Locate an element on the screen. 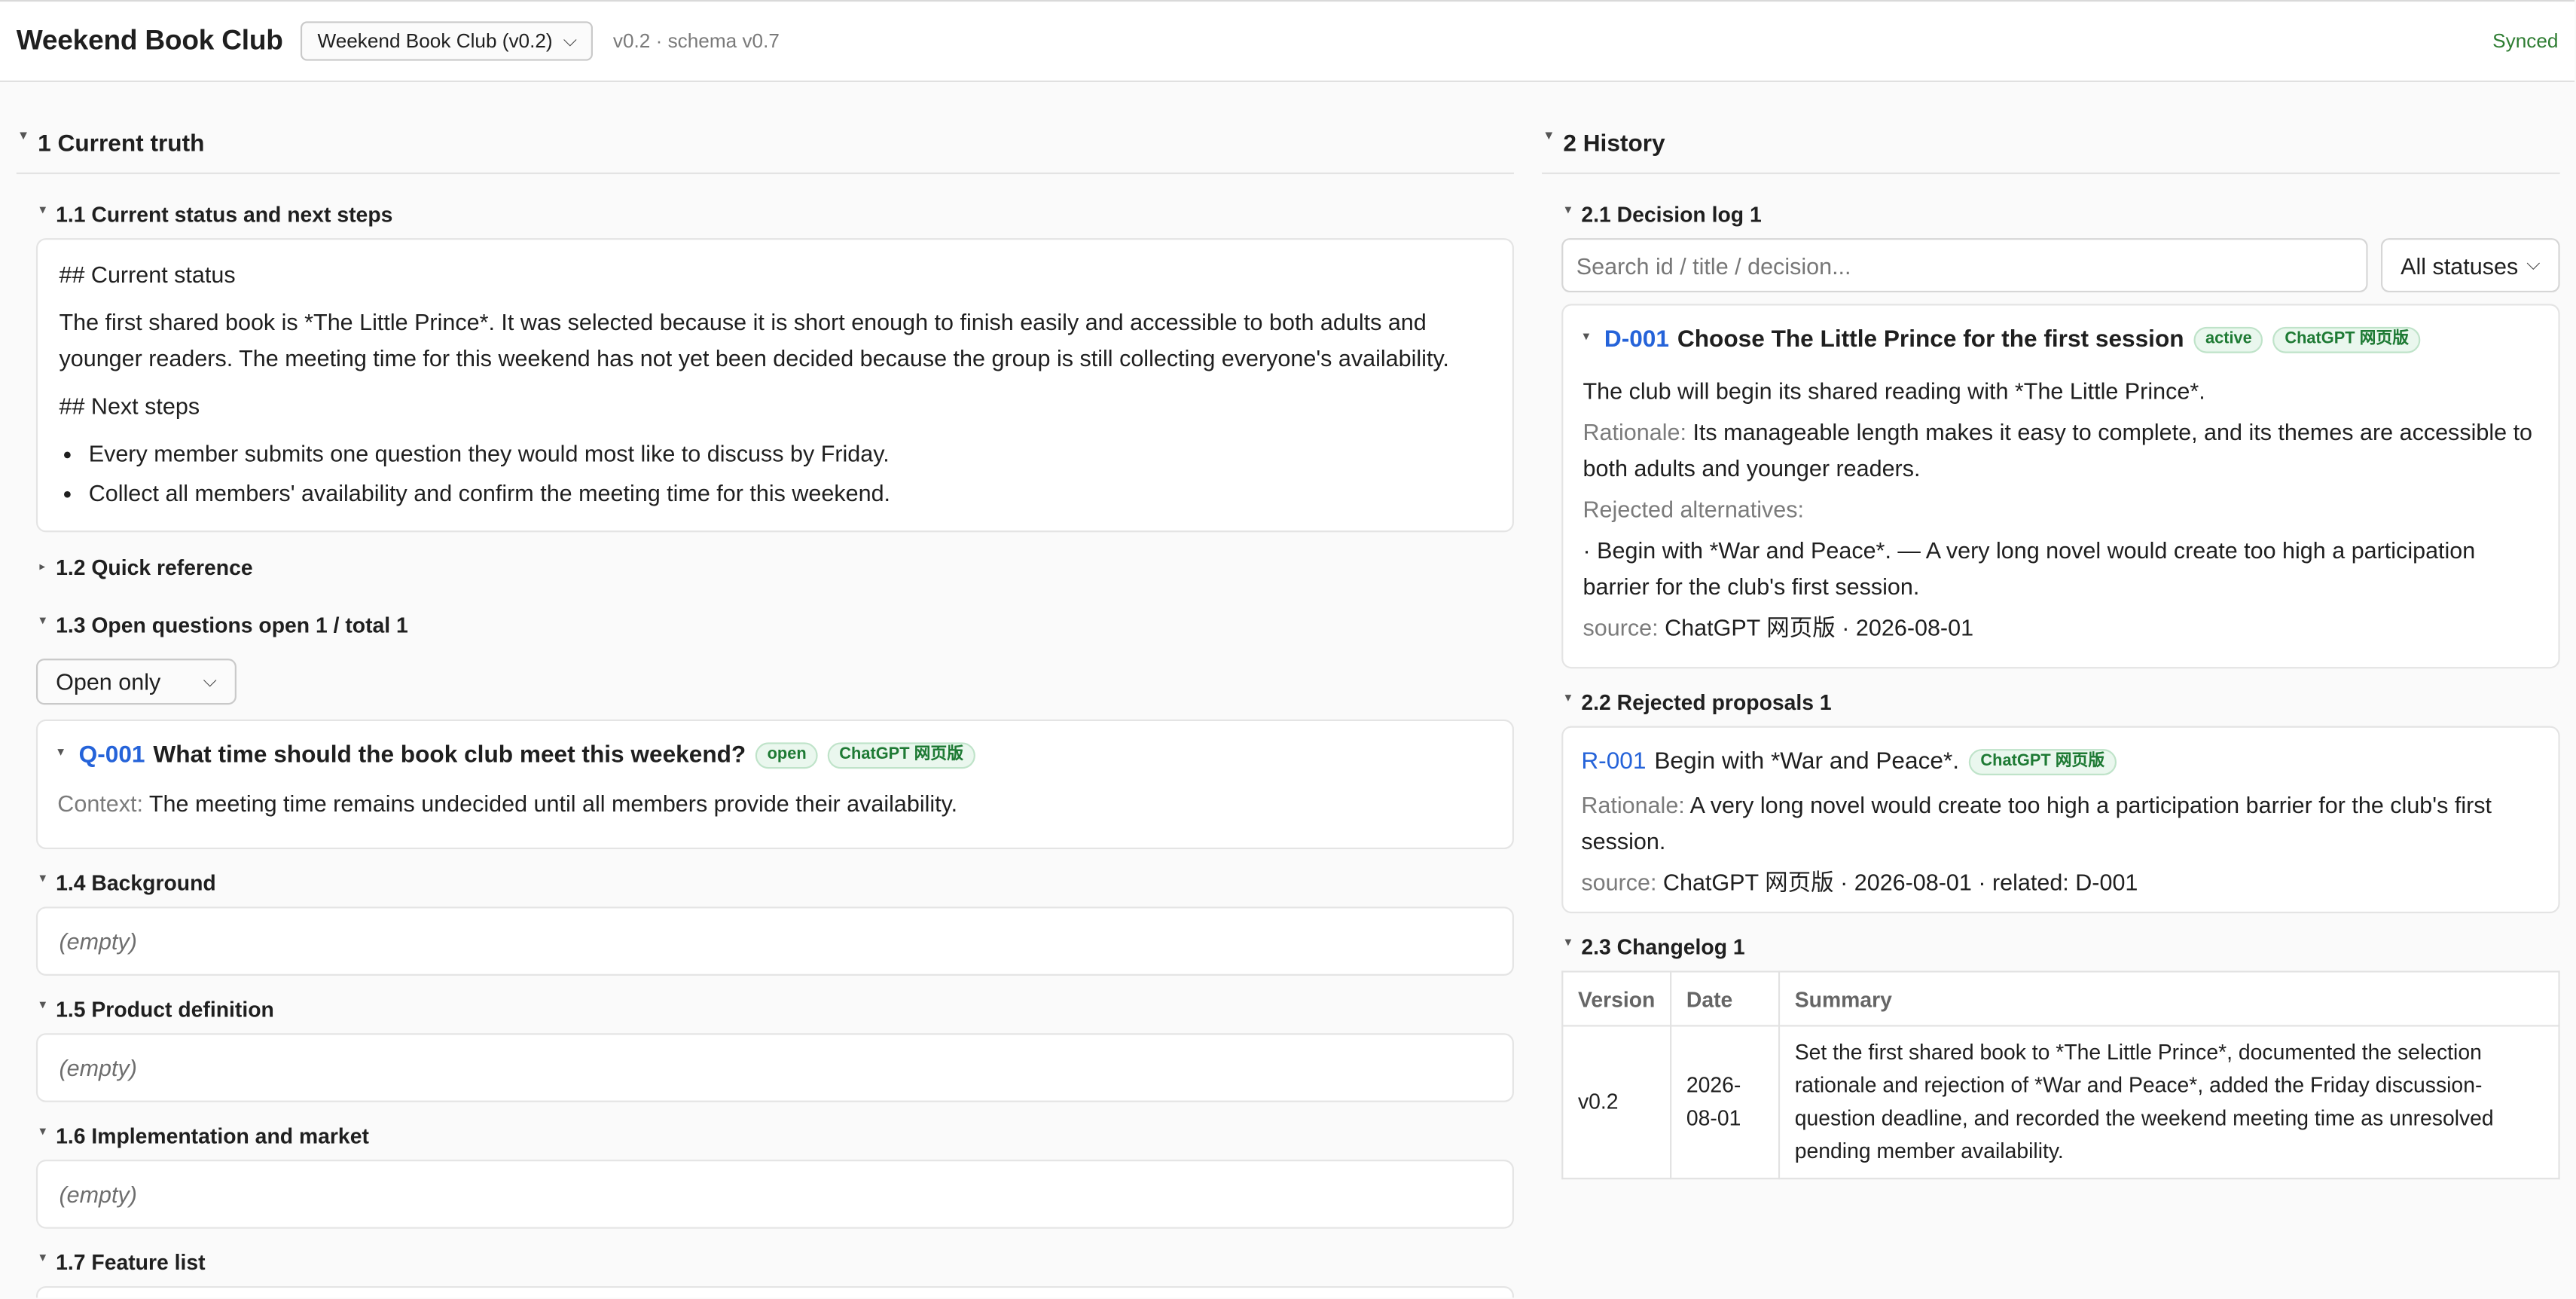 This screenshot has height=1299, width=2576. question-id: Q-001 is located at coordinates (112, 756).